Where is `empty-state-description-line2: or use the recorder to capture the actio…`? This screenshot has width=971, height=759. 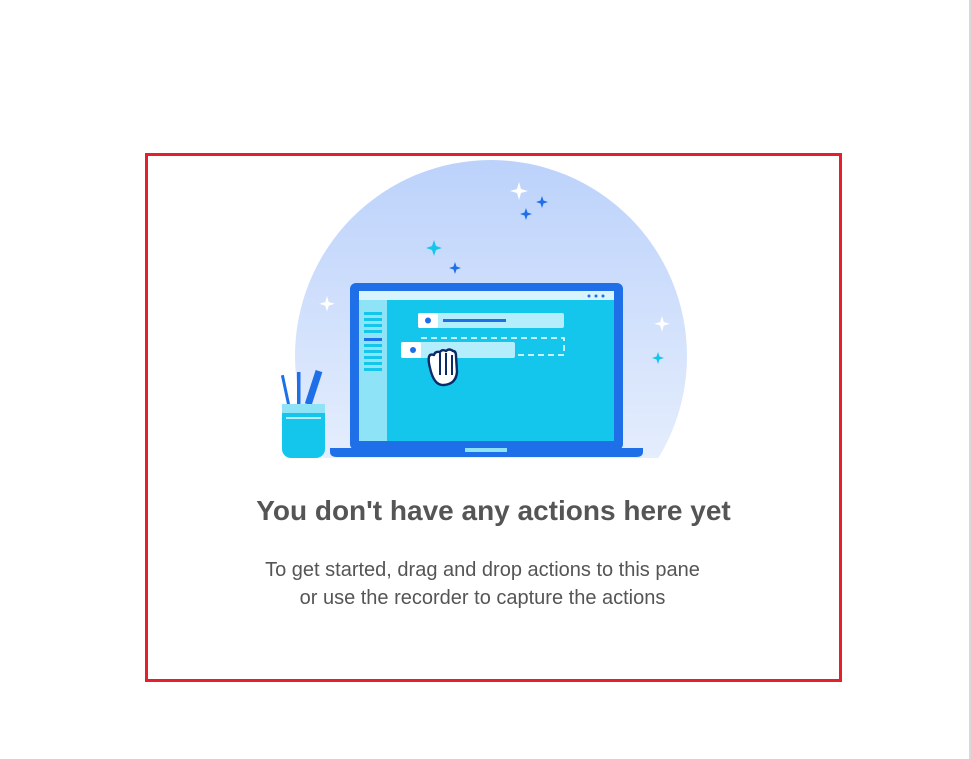 empty-state-description-line2: or use the recorder to capture the actio… is located at coordinates (482, 598).